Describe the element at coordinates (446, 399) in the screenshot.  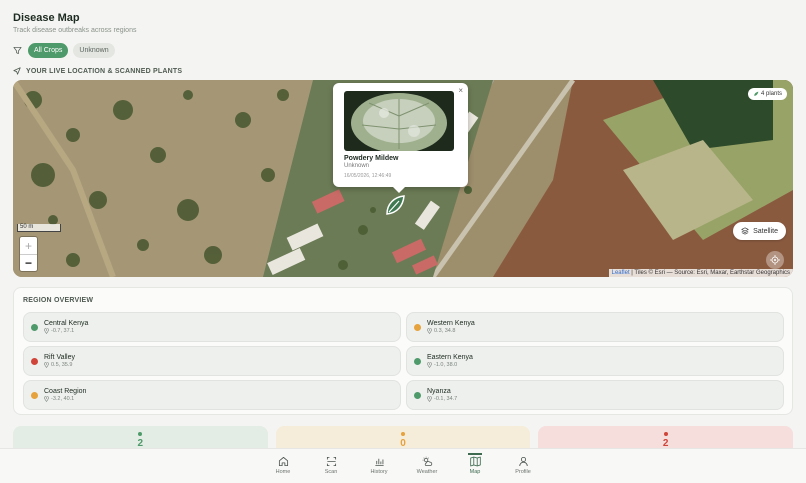
I see `region-coordinates-text: -0.1, 34.7` at that location.